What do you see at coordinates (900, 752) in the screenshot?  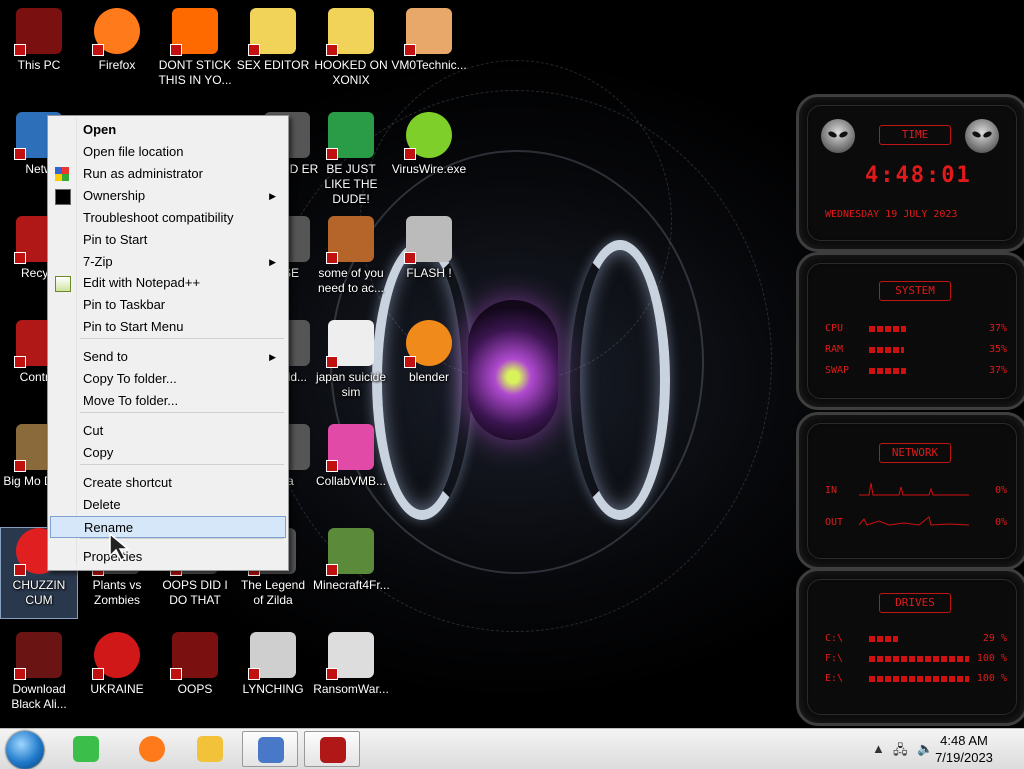 I see `network-tray-icon: 🖧` at bounding box center [900, 752].